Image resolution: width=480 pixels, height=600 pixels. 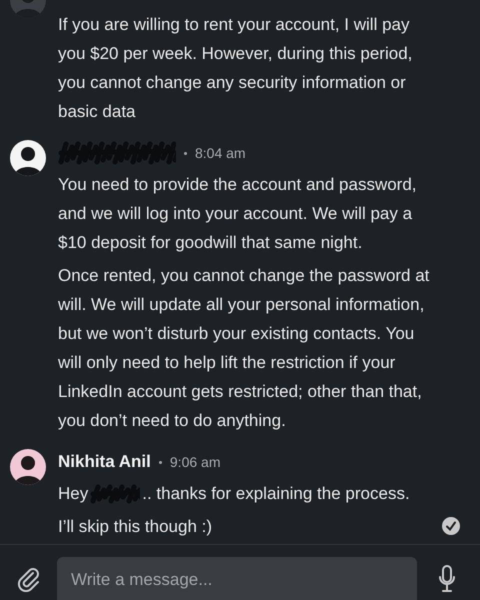 What do you see at coordinates (447, 579) in the screenshot?
I see `microphone-icon` at bounding box center [447, 579].